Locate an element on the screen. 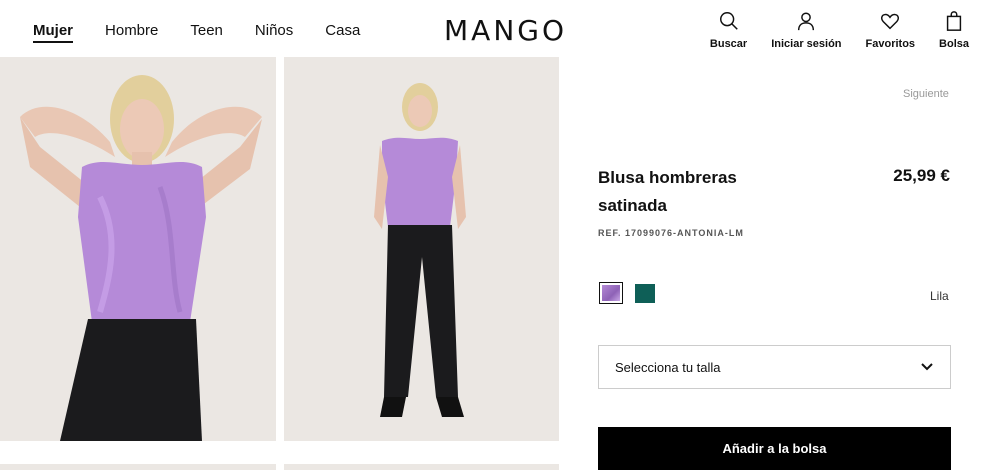 Image resolution: width=983 pixels, height=470 pixels. login-label: Iniciar sesión is located at coordinates (806, 44).